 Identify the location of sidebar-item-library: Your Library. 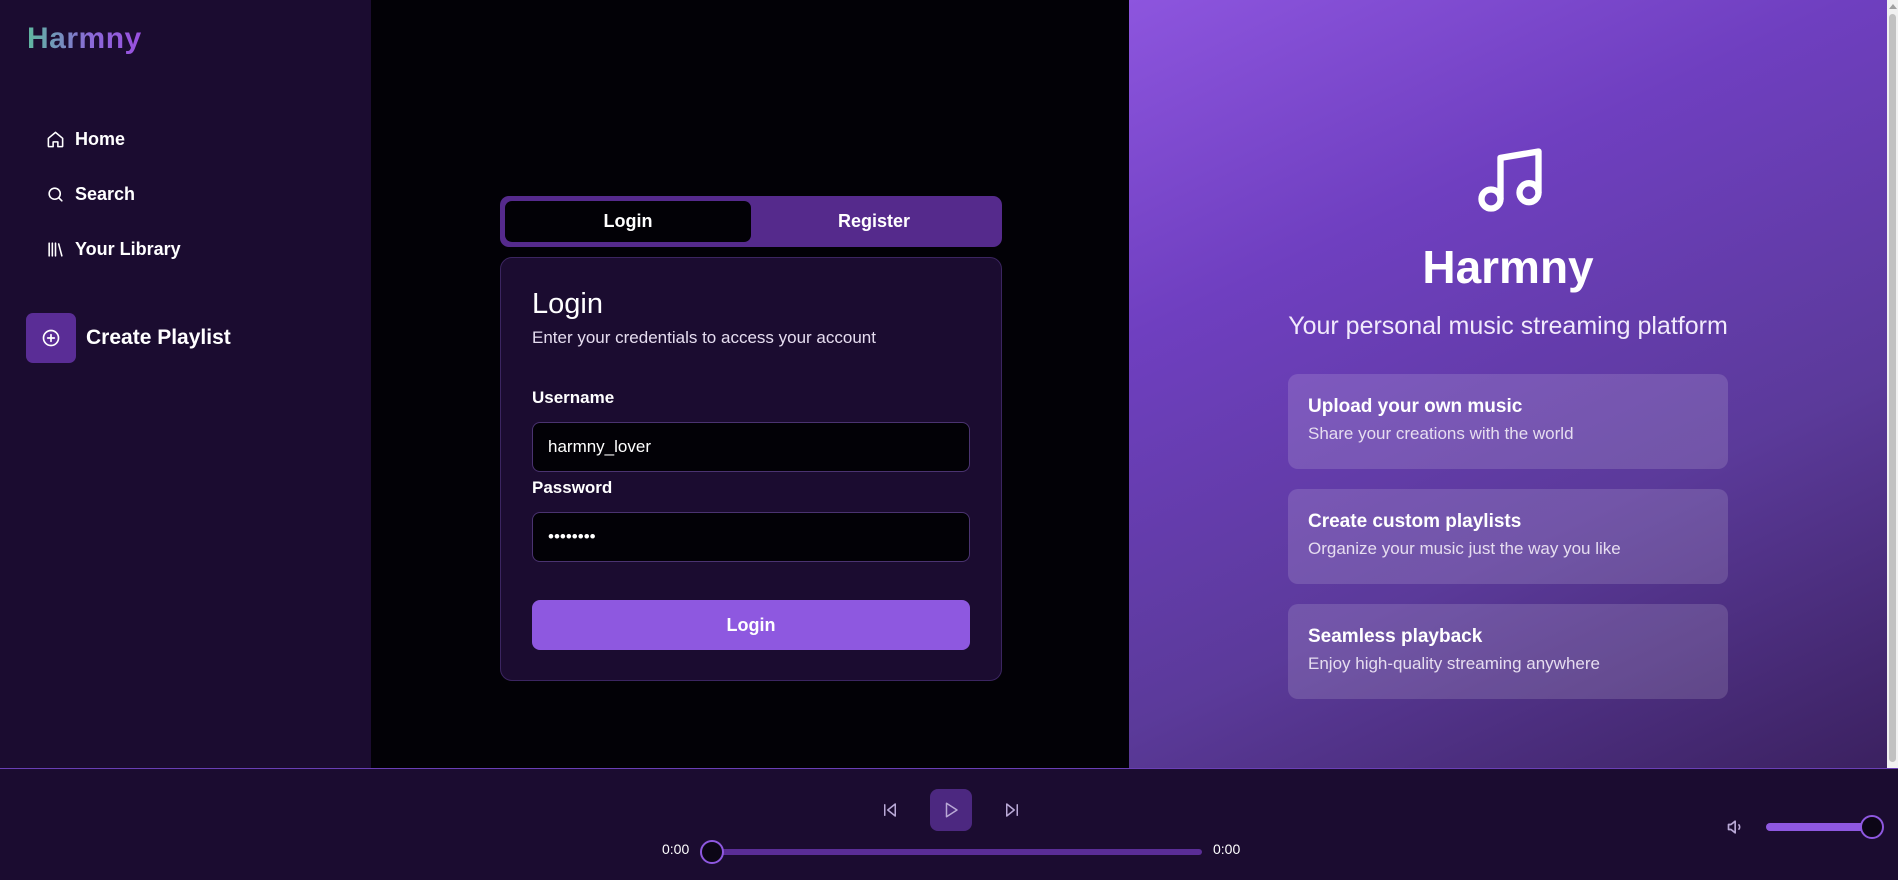
(113, 249).